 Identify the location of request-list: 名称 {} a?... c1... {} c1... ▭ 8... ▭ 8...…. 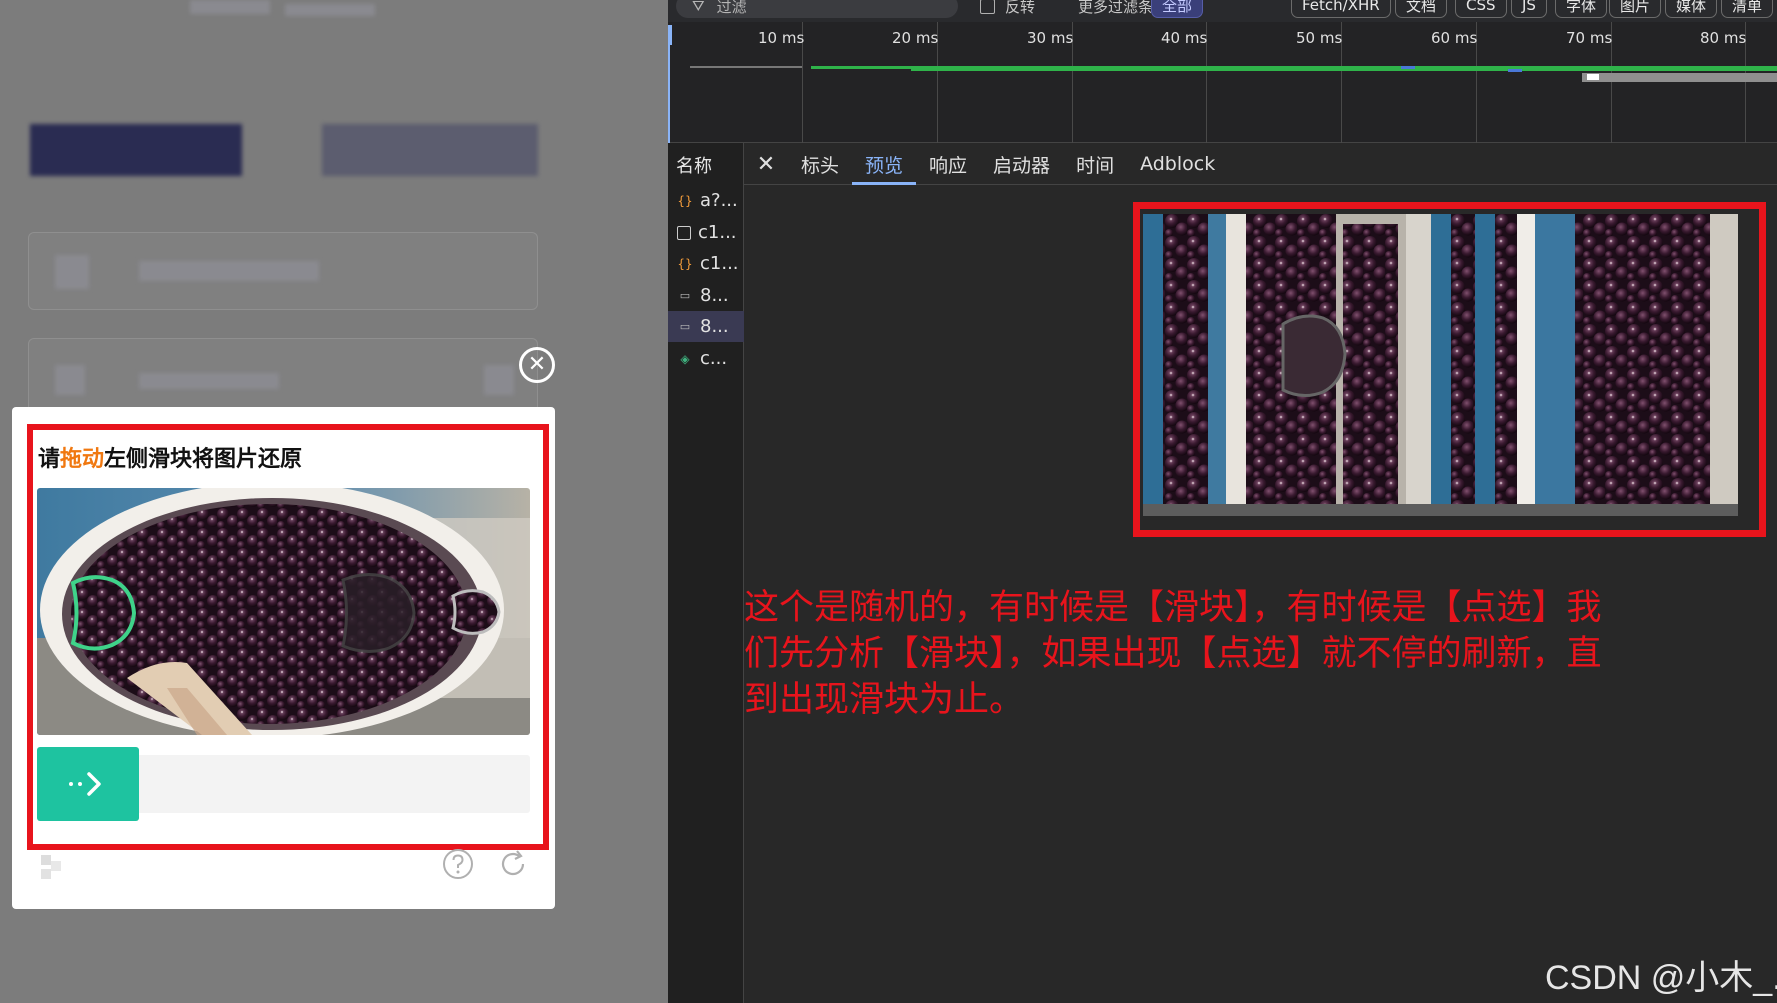
(706, 573).